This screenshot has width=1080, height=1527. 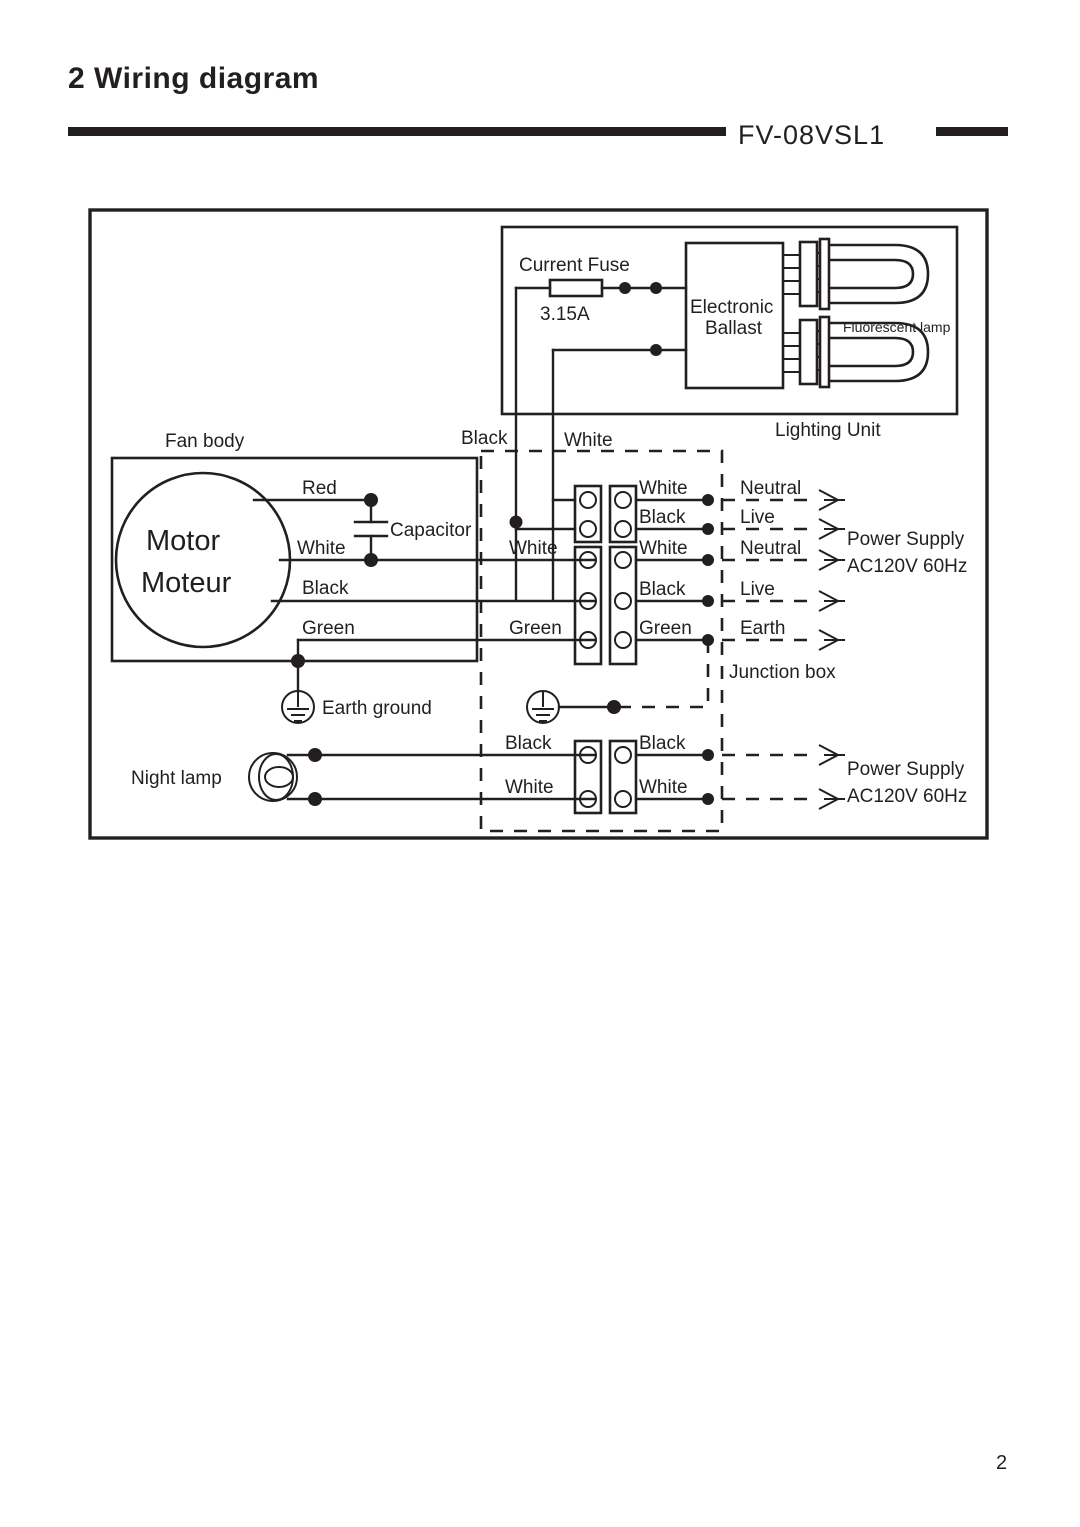 I want to click on motor-wire-label-green: Green, so click(x=328, y=628).